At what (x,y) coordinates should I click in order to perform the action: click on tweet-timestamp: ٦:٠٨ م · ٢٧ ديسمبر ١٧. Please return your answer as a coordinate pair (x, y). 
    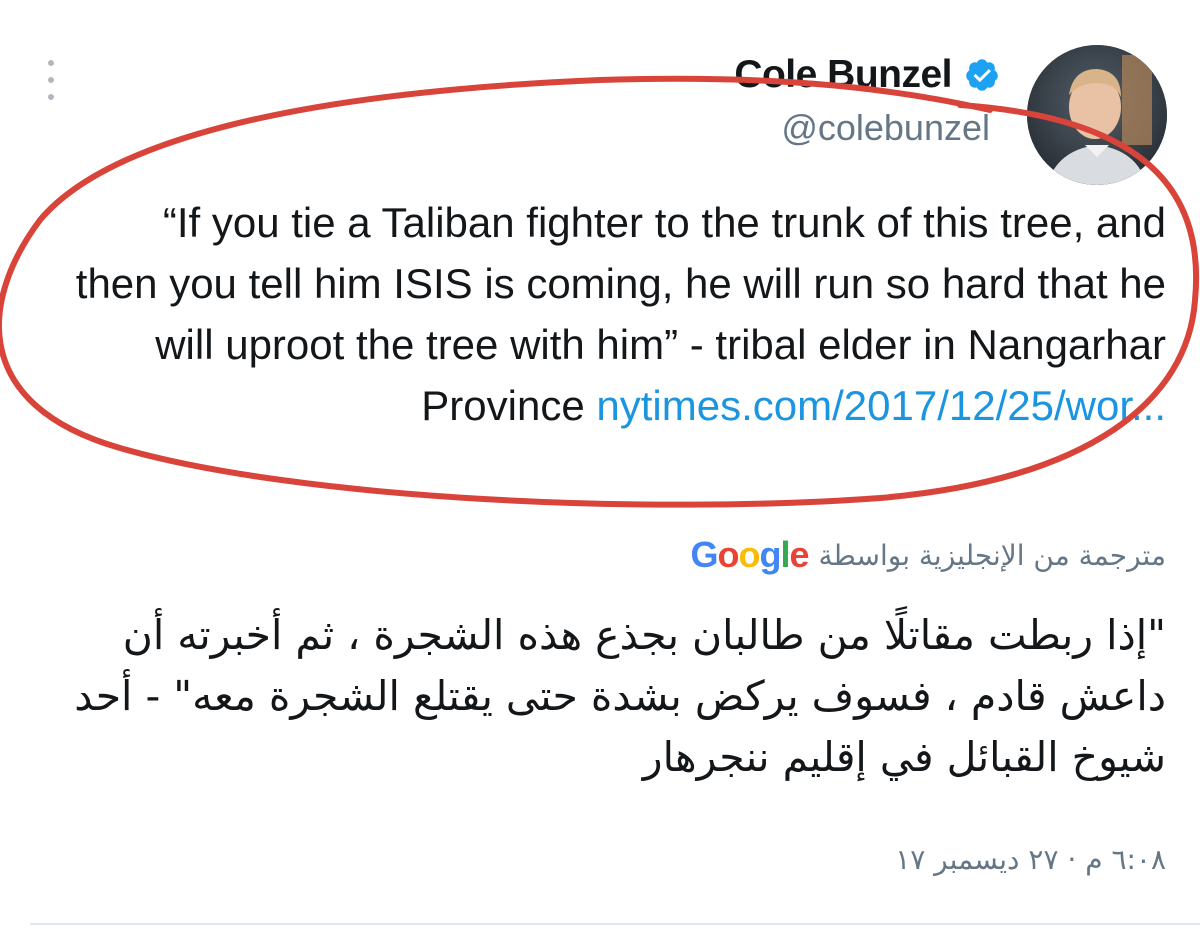
    Looking at the image, I should click on (1030, 859).